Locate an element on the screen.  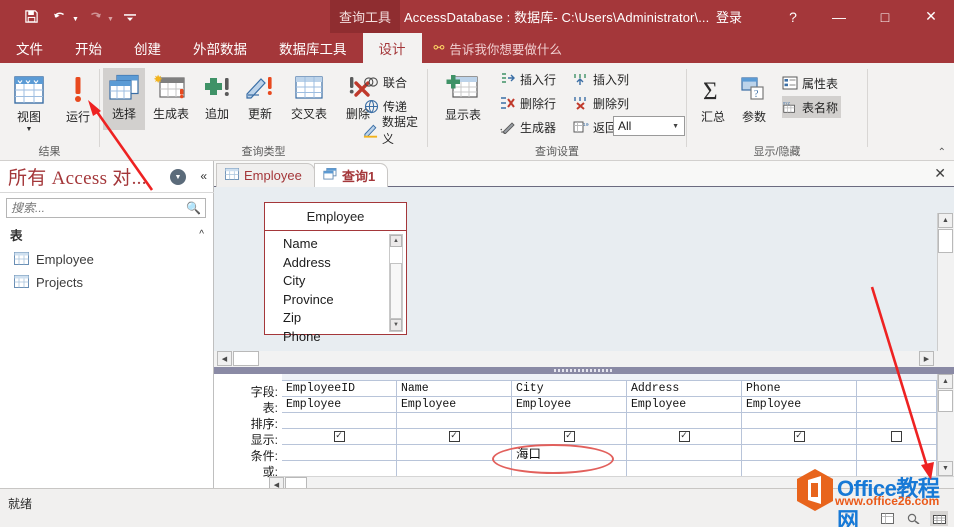
undo-dropdown-icon: ▼ is located at coordinates (75, 19).